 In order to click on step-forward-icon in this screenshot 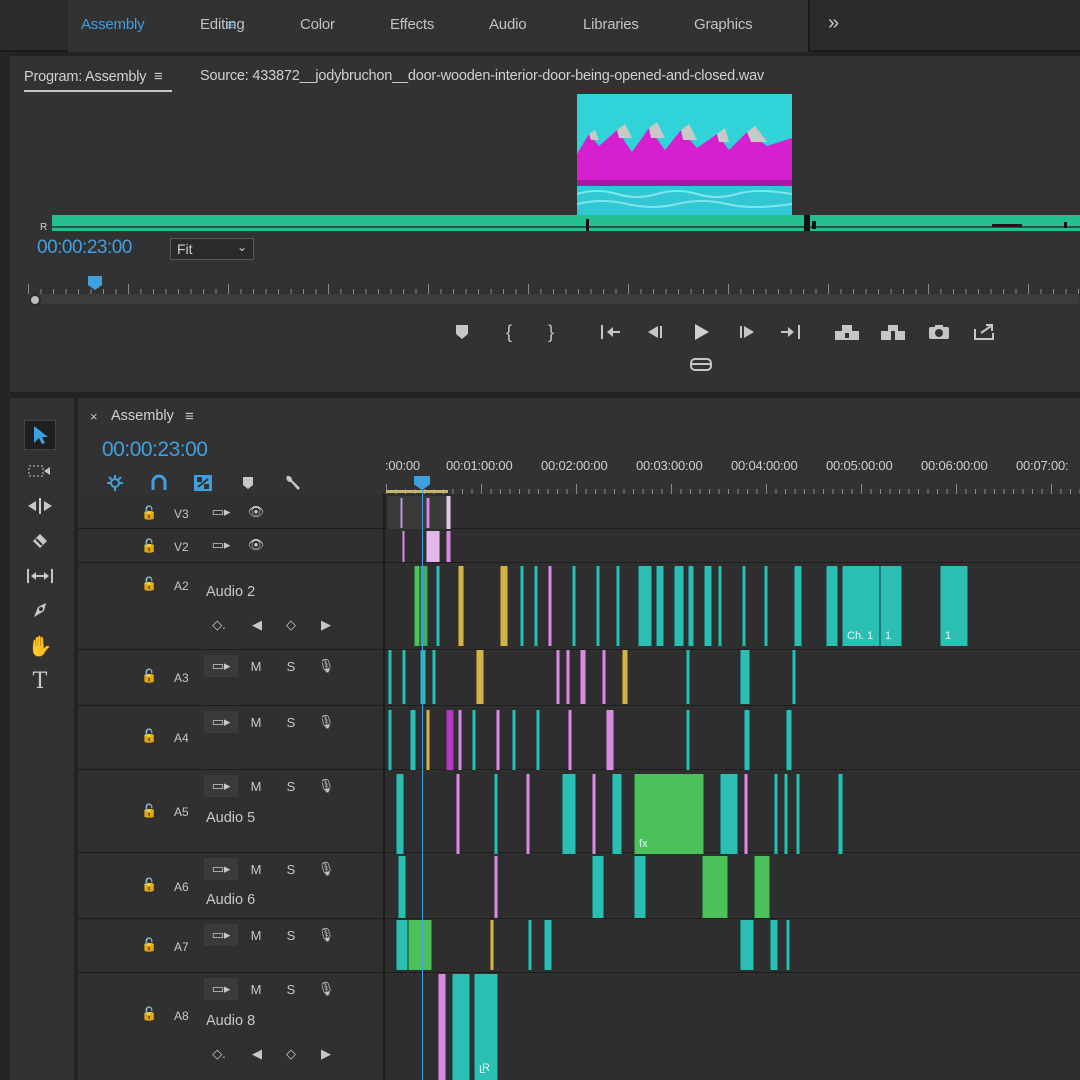, I will do `click(747, 332)`.